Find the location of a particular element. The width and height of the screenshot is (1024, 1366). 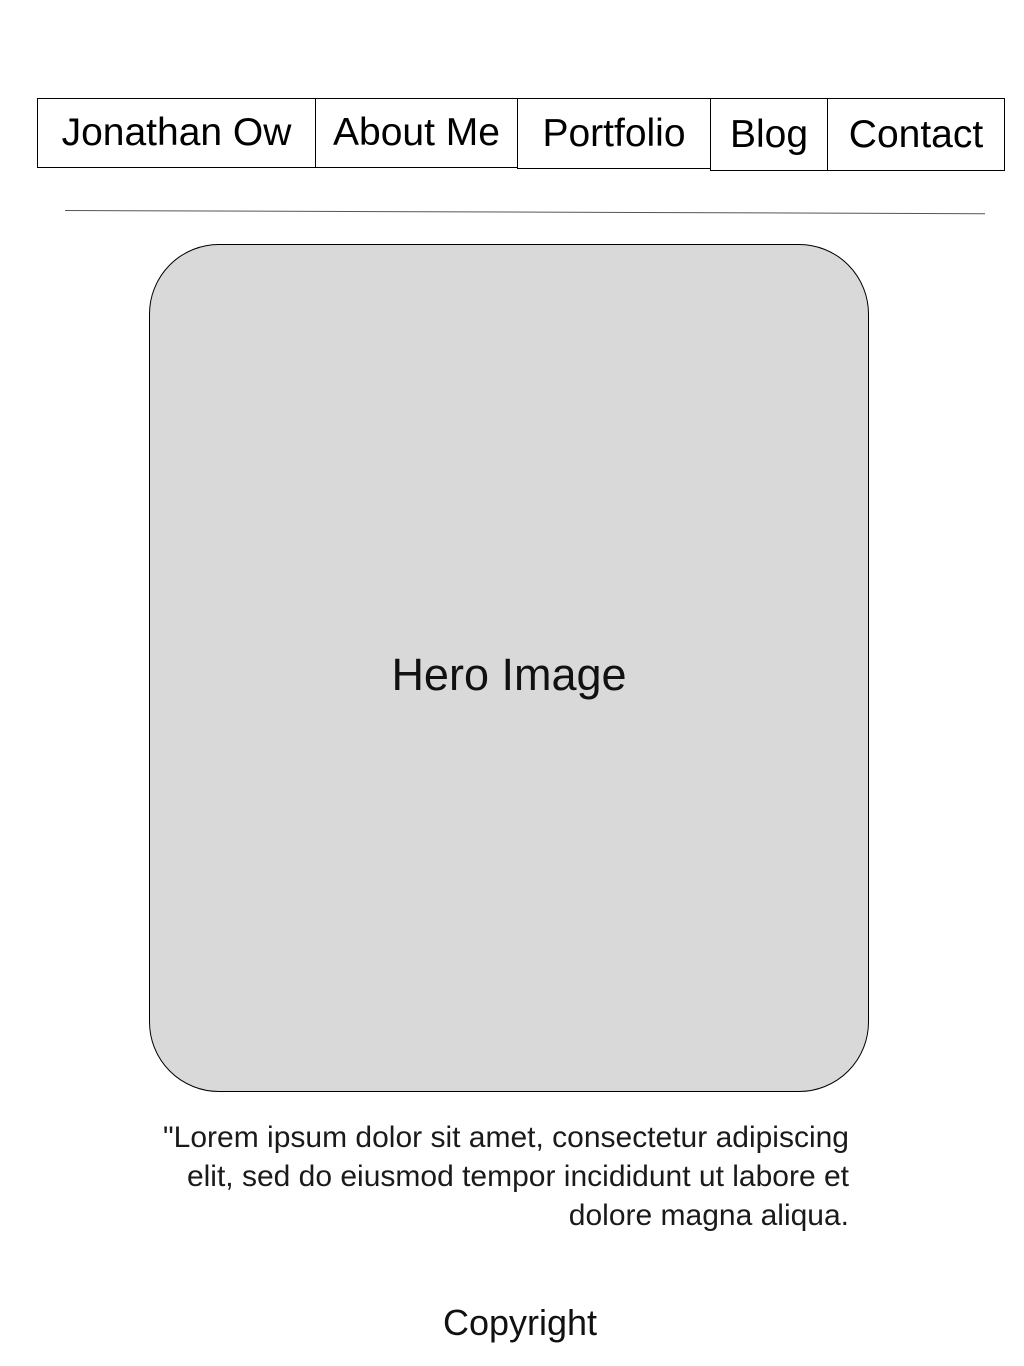

nav-about-label: About Me is located at coordinates (416, 132).